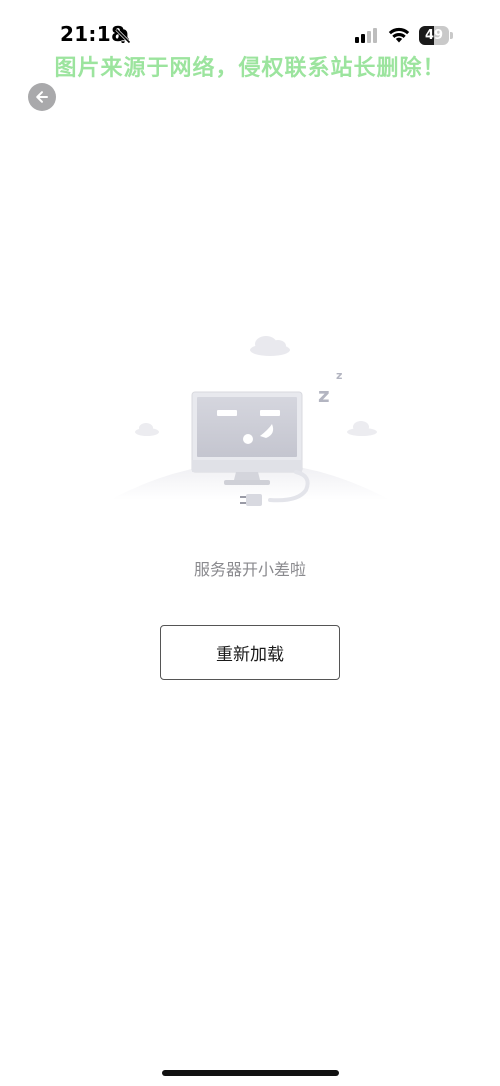 Image resolution: width=500 pixels, height=1086 pixels. Describe the element at coordinates (250, 26) in the screenshot. I see `status-bar: 21:18 49` at that location.